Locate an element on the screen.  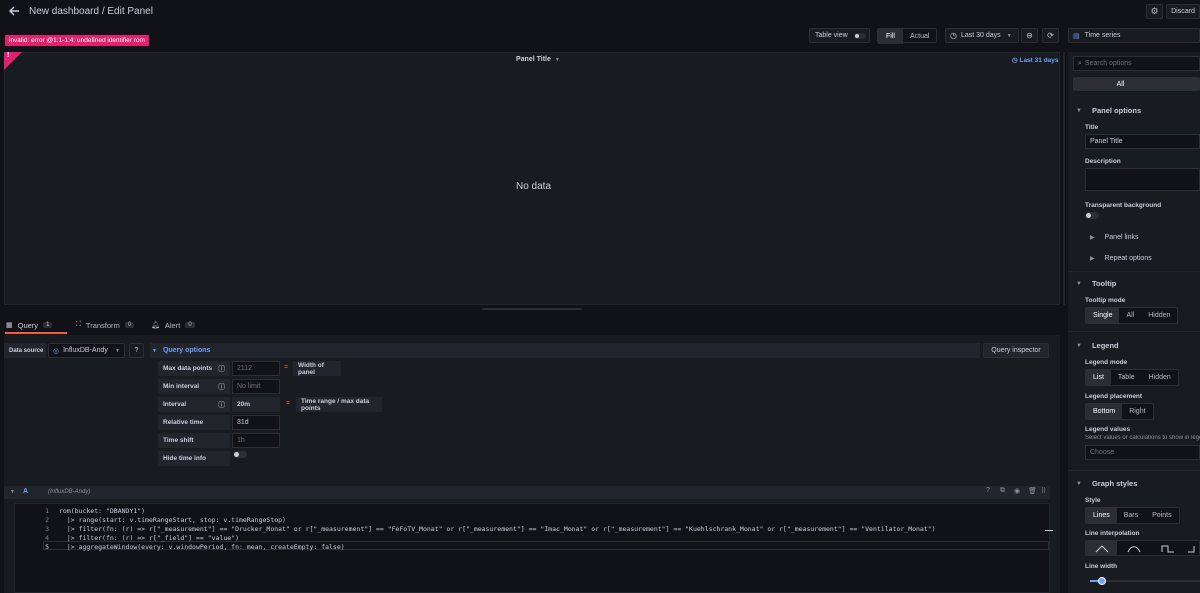
legend-placement-group: Bottom Right is located at coordinates (1119, 411).